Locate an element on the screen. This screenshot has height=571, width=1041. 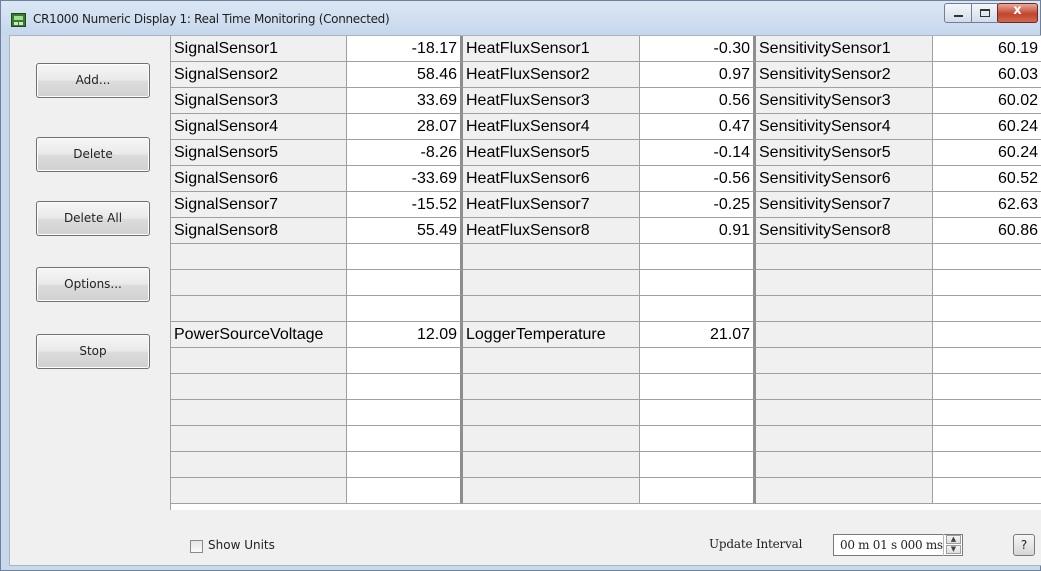
variable-name-cell: HeatFluxSensor3 is located at coordinates (551, 101).